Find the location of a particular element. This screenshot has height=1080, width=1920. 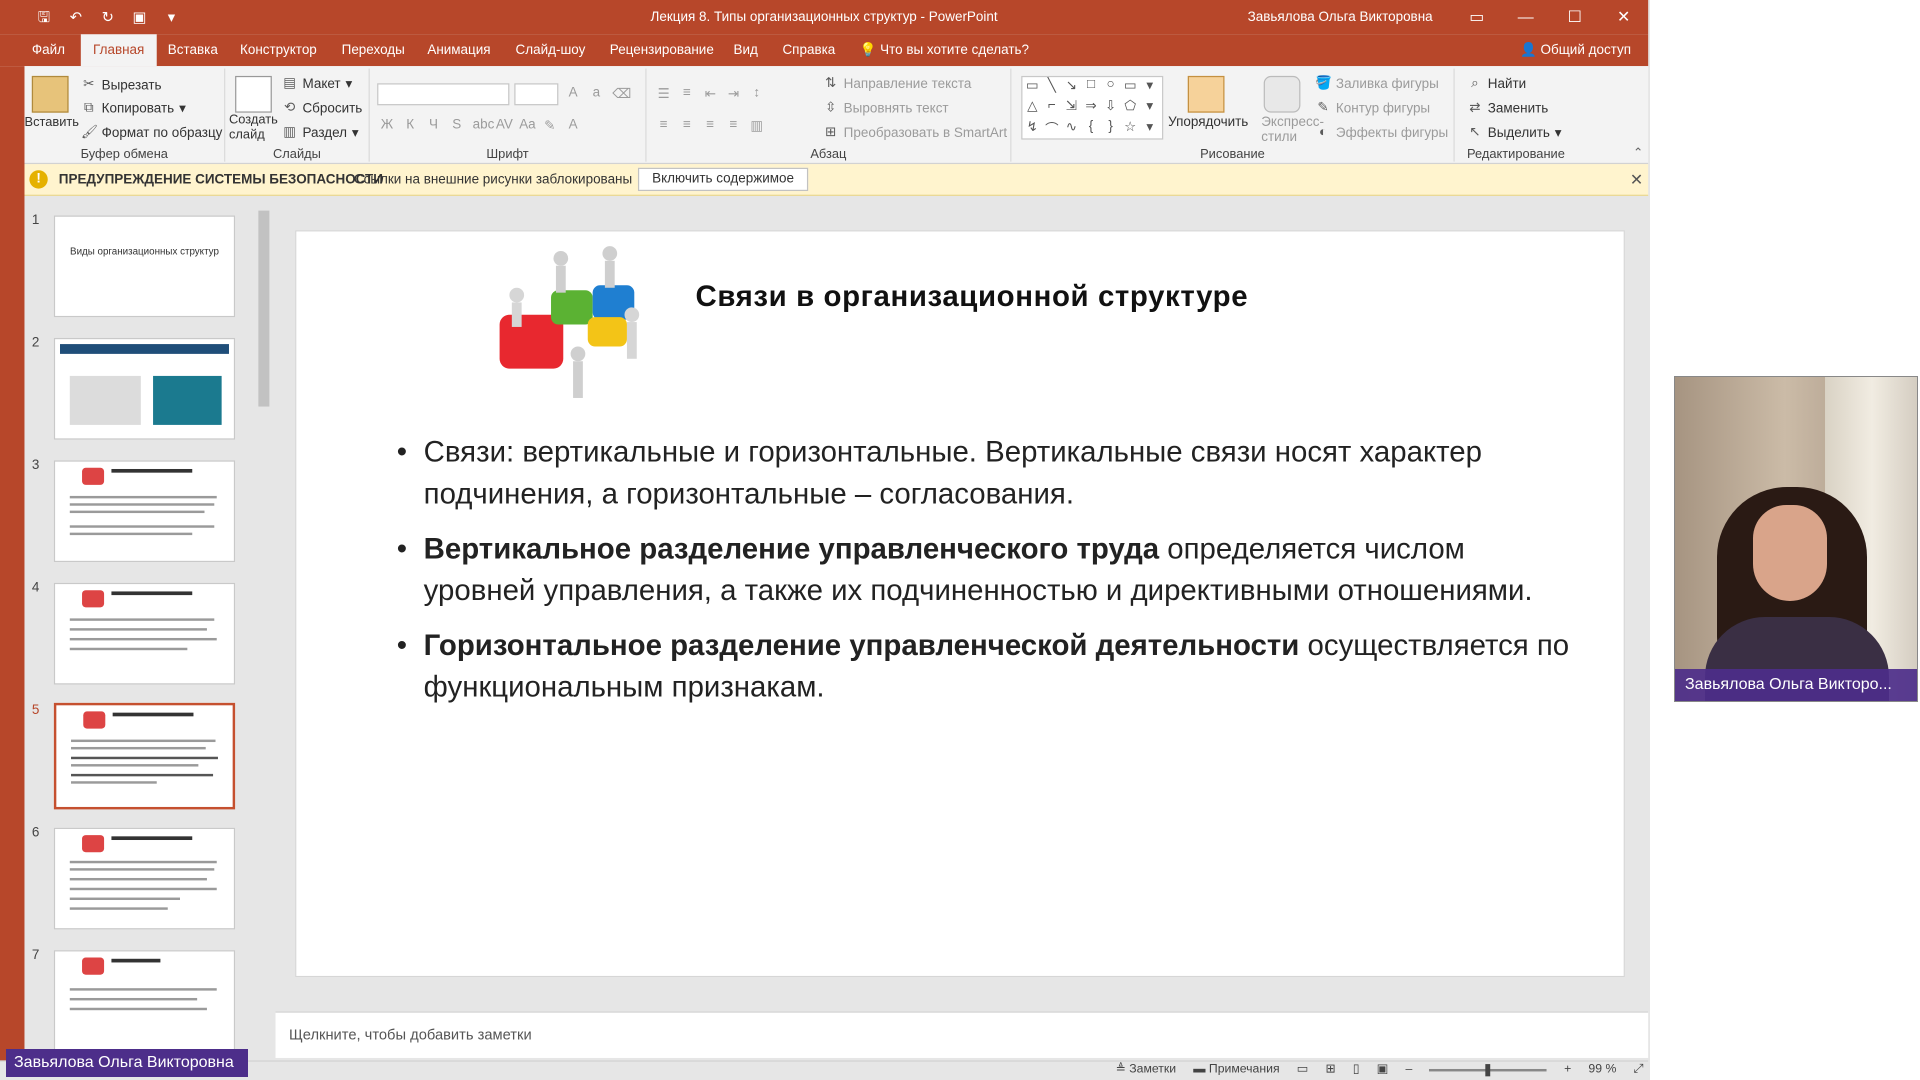

tab-home: Главная is located at coordinates (118, 50).